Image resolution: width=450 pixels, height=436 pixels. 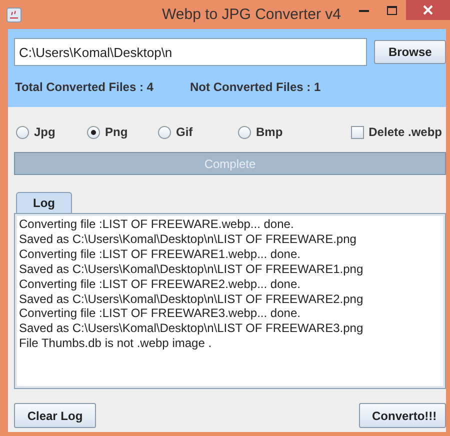 What do you see at coordinates (84, 87) in the screenshot?
I see `stat-label: Total Converted Files : 4` at bounding box center [84, 87].